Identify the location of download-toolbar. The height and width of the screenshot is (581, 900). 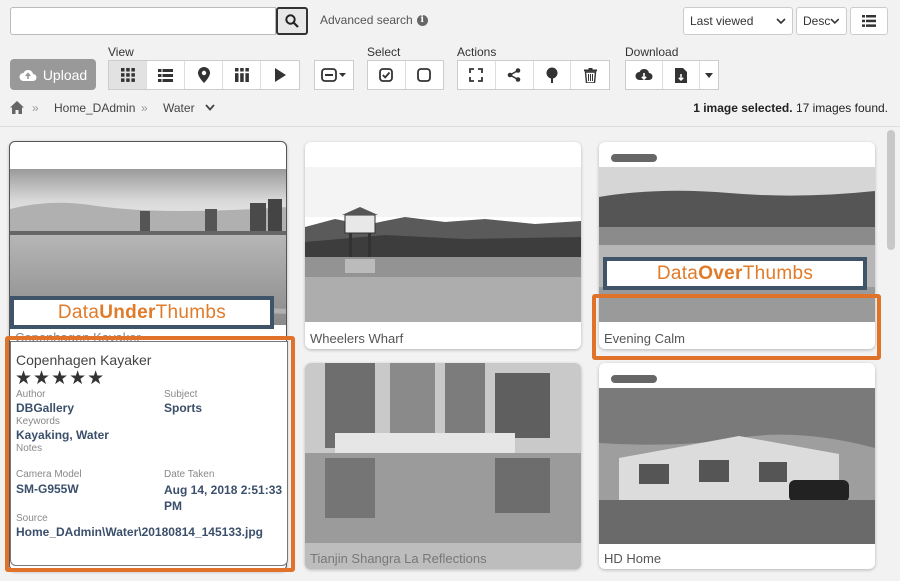
(672, 75).